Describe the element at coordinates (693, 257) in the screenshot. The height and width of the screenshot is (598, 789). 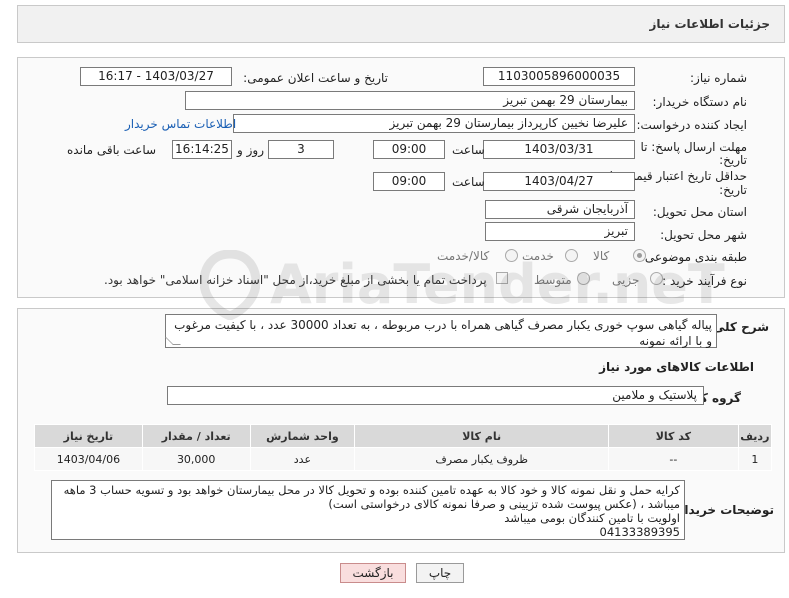
I see `category-label: طبقه بندی موضوعی:` at that location.